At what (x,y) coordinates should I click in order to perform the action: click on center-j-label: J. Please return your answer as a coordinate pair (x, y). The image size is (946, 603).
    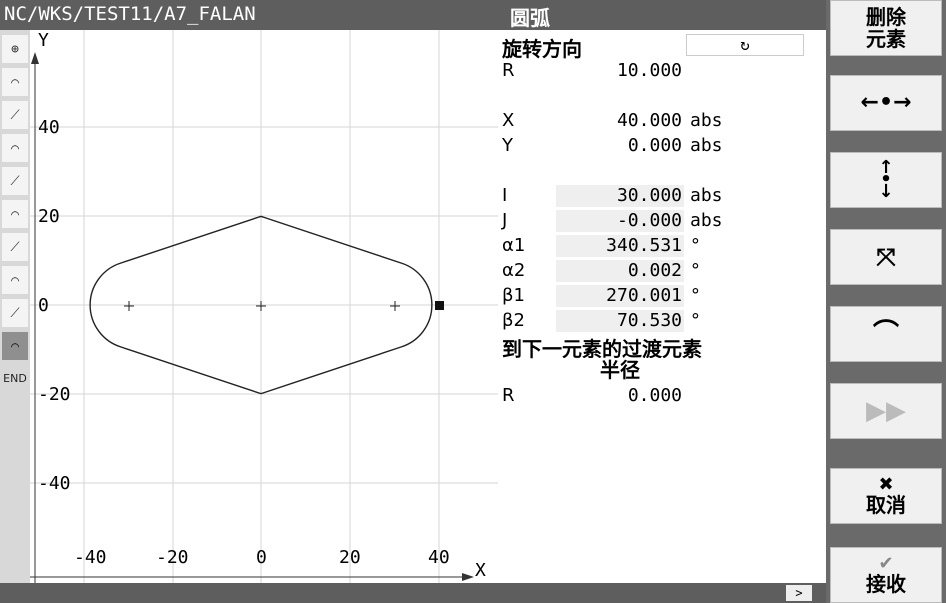
    Looking at the image, I should click on (505, 220).